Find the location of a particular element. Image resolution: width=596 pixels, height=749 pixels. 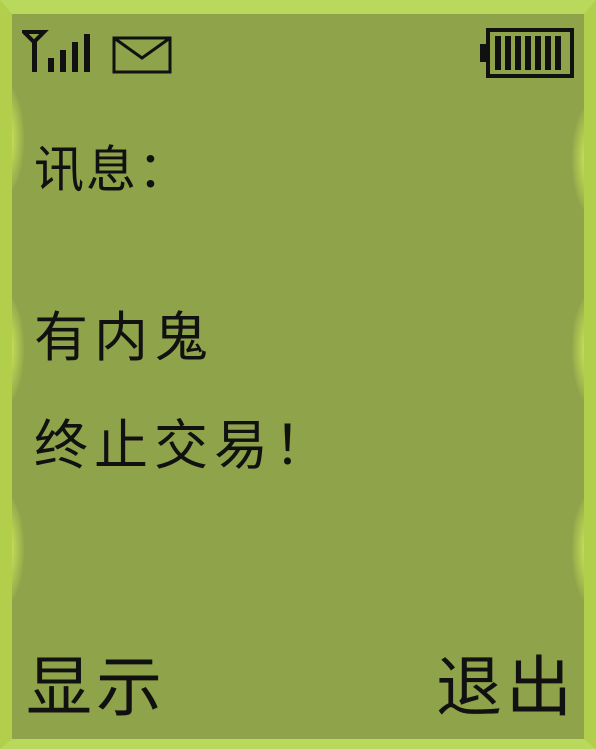

message-label: 讯息： is located at coordinates (112, 170).